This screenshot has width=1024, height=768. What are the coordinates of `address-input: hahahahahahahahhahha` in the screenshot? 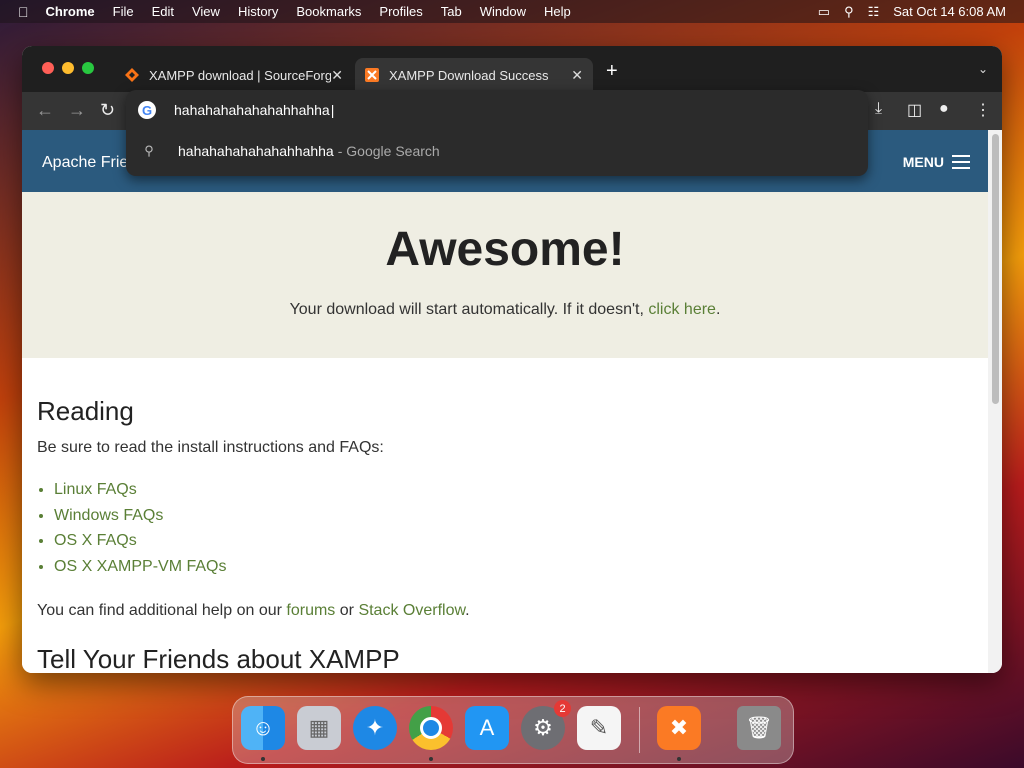 It's located at (254, 110).